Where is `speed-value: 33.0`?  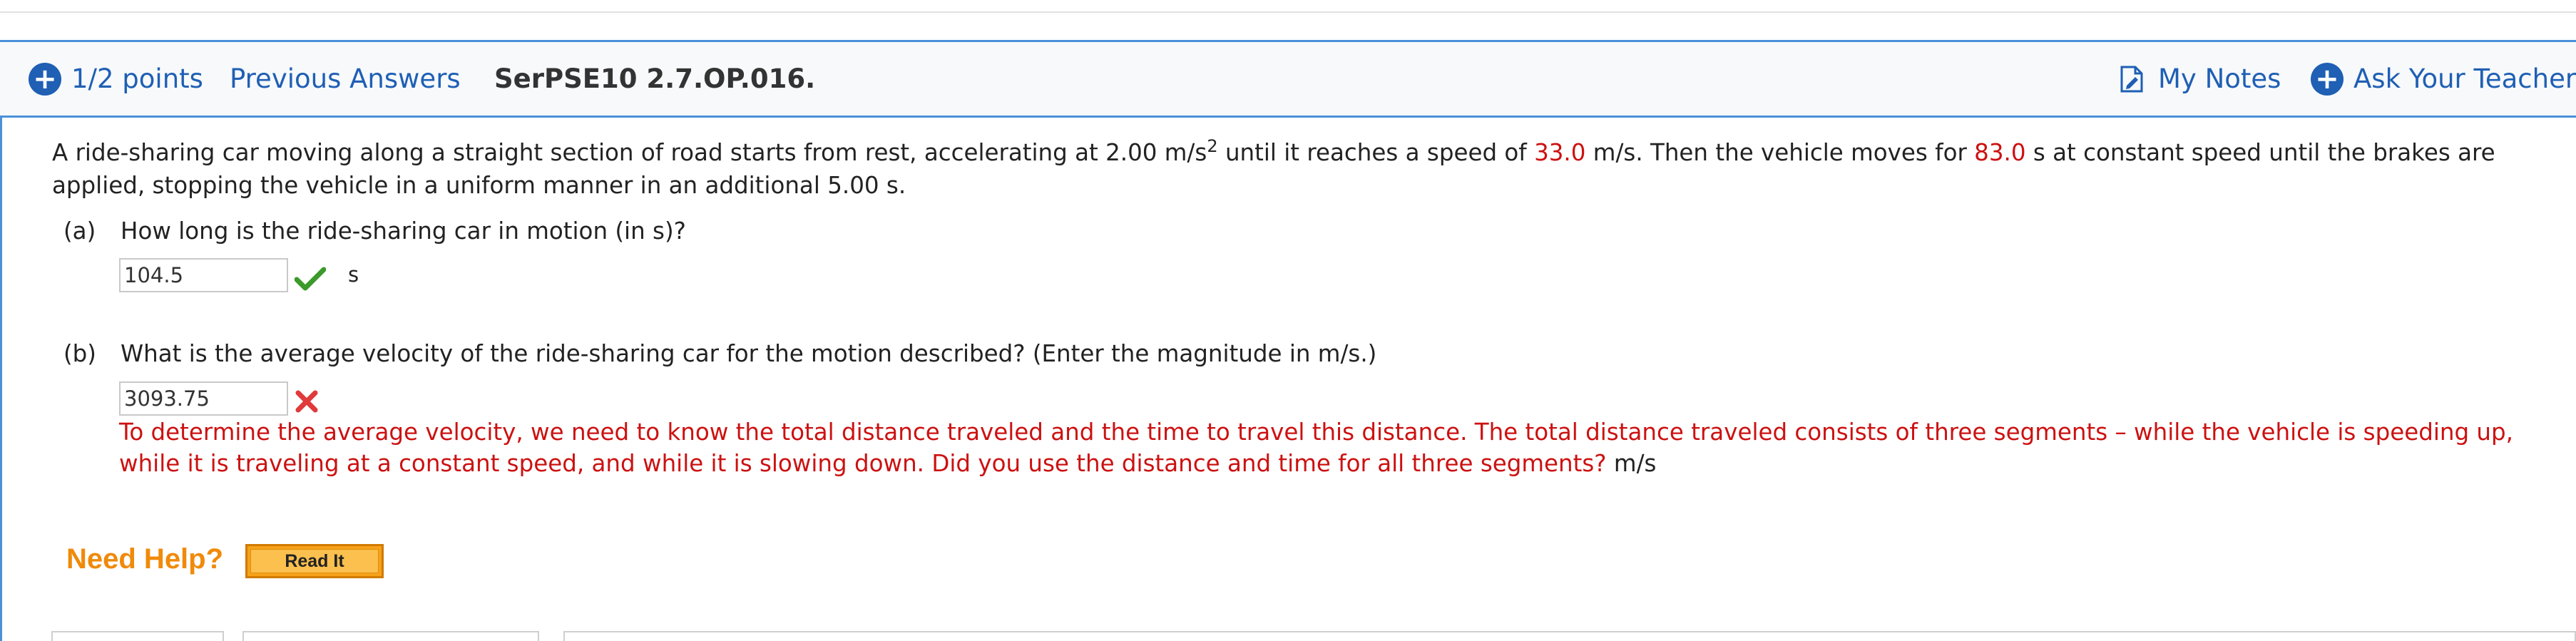 speed-value: 33.0 is located at coordinates (1560, 152).